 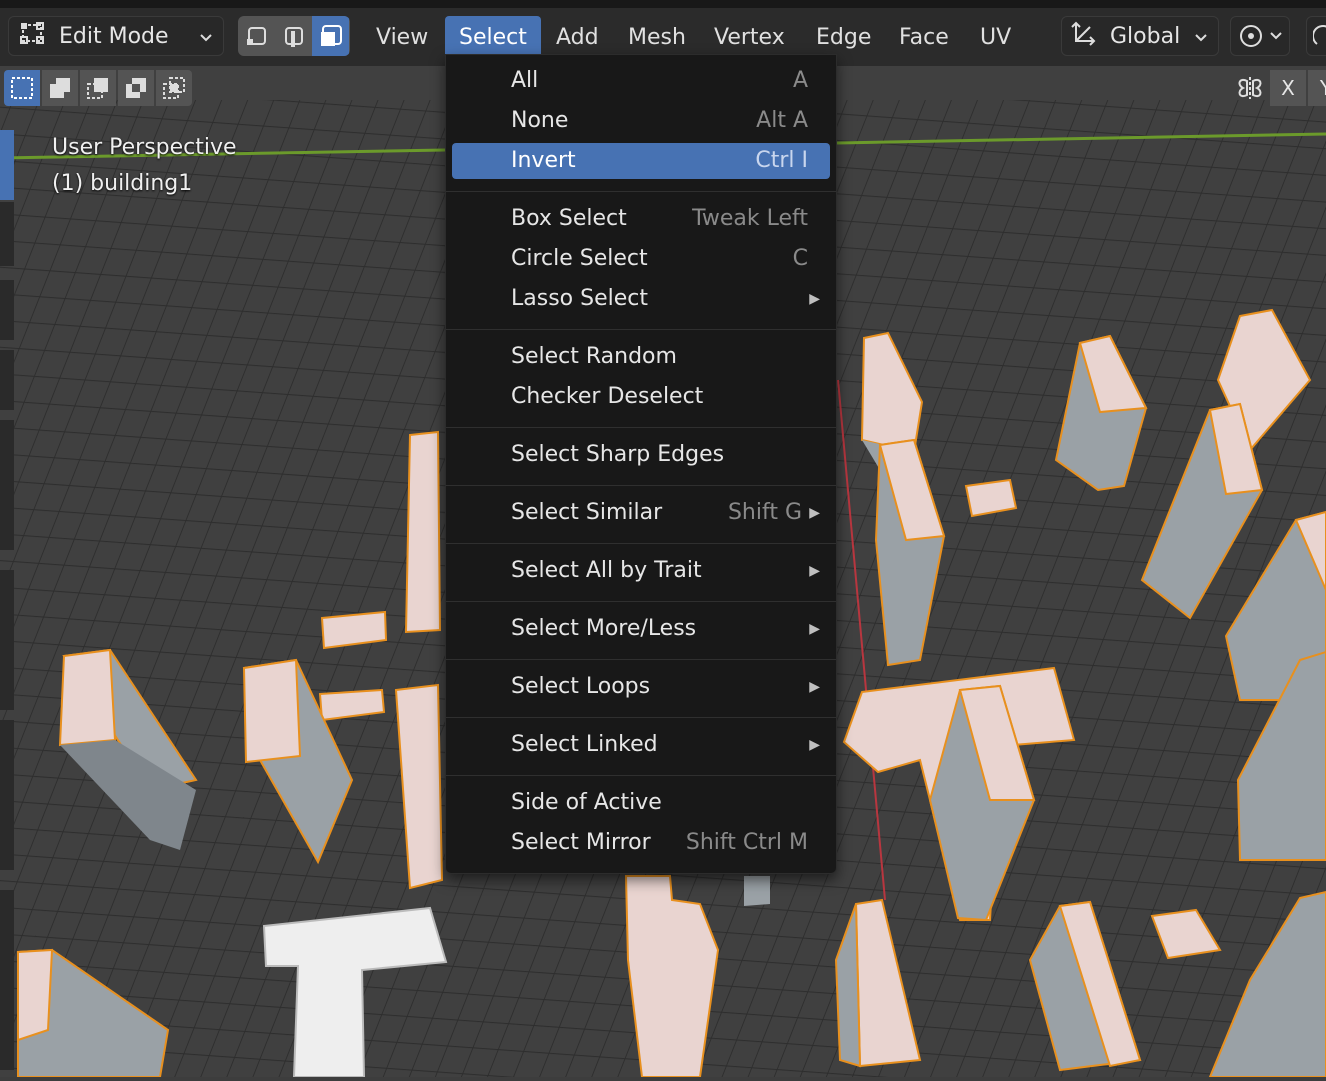 What do you see at coordinates (8, 603) in the screenshot?
I see `left-toolbar-strip` at bounding box center [8, 603].